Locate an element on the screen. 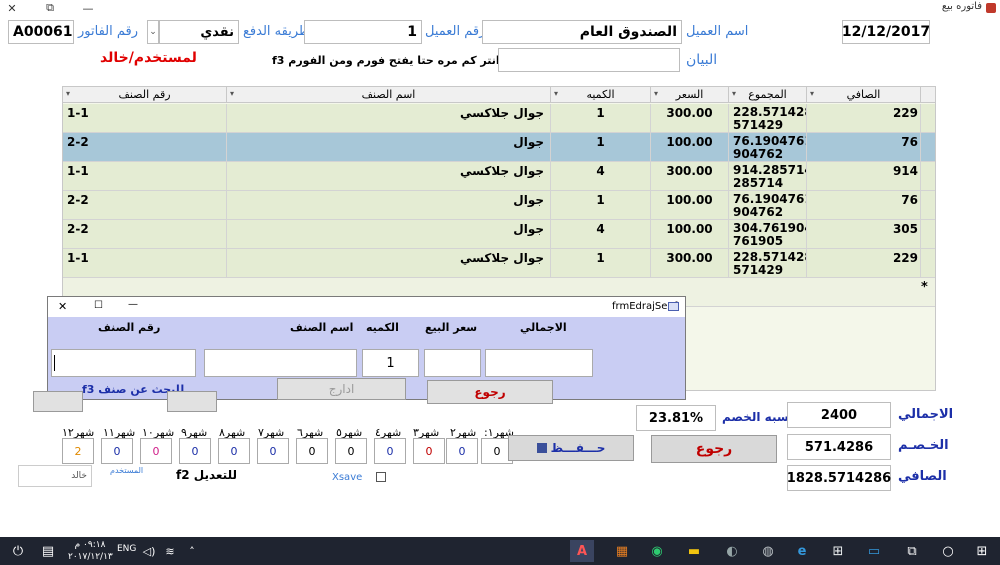  statement-field is located at coordinates (589, 60).